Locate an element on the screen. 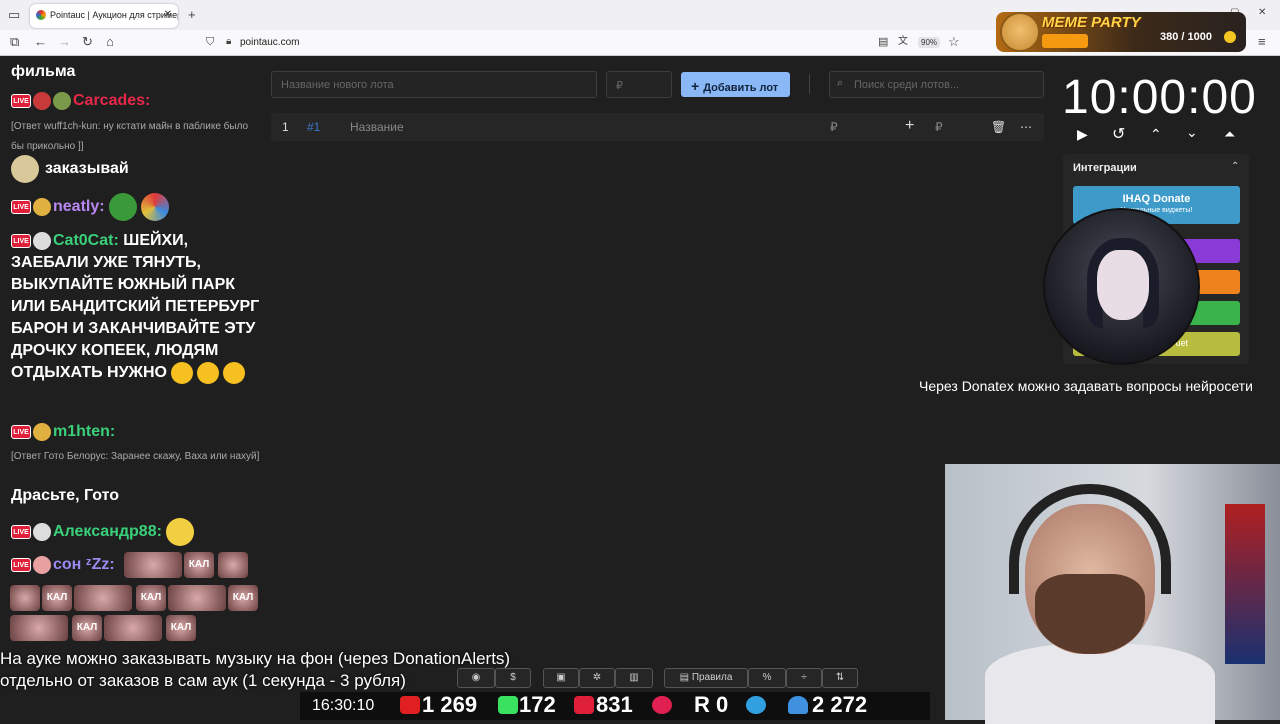  lock-icon: 🔒︎ is located at coordinates (228, 42).